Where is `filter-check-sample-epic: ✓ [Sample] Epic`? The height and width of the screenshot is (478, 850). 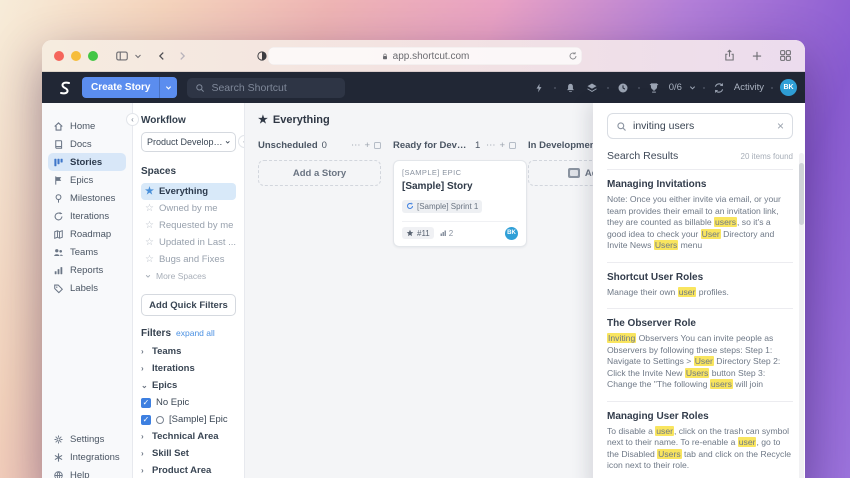 filter-check-sample-epic: ✓ [Sample] Epic is located at coordinates (188, 419).